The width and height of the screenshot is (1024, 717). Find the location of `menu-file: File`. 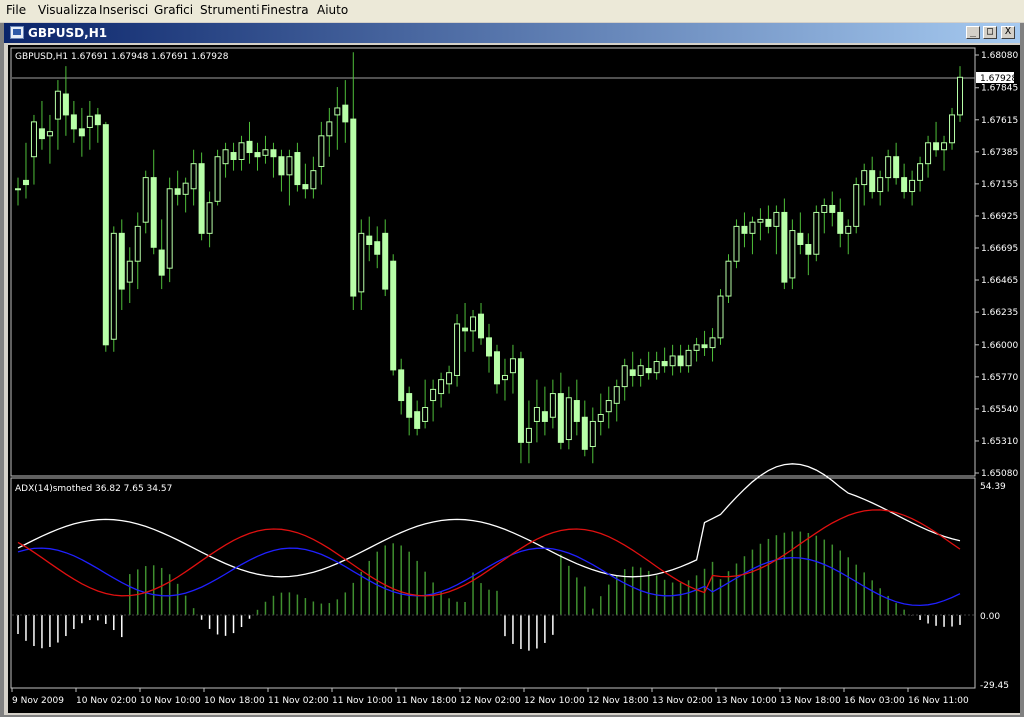

menu-file: File is located at coordinates (16, 10).